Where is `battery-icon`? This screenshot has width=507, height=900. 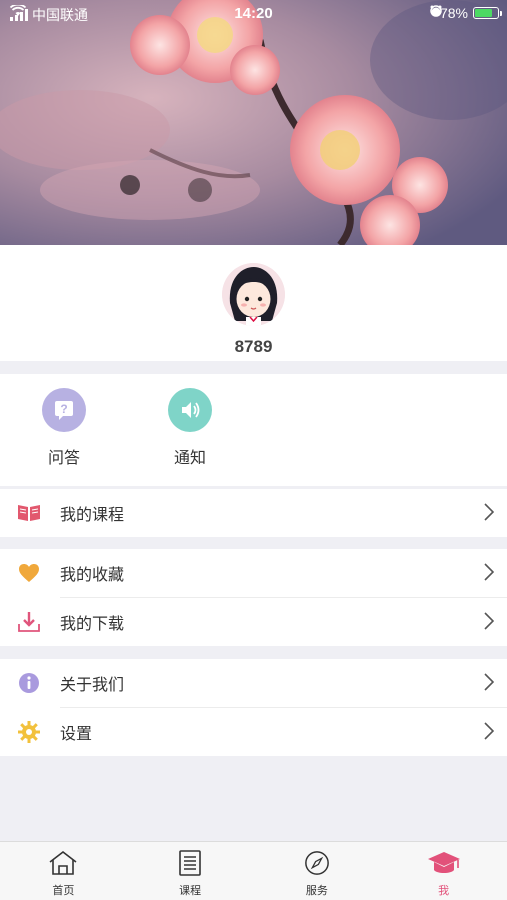
battery-icon is located at coordinates (487, 13).